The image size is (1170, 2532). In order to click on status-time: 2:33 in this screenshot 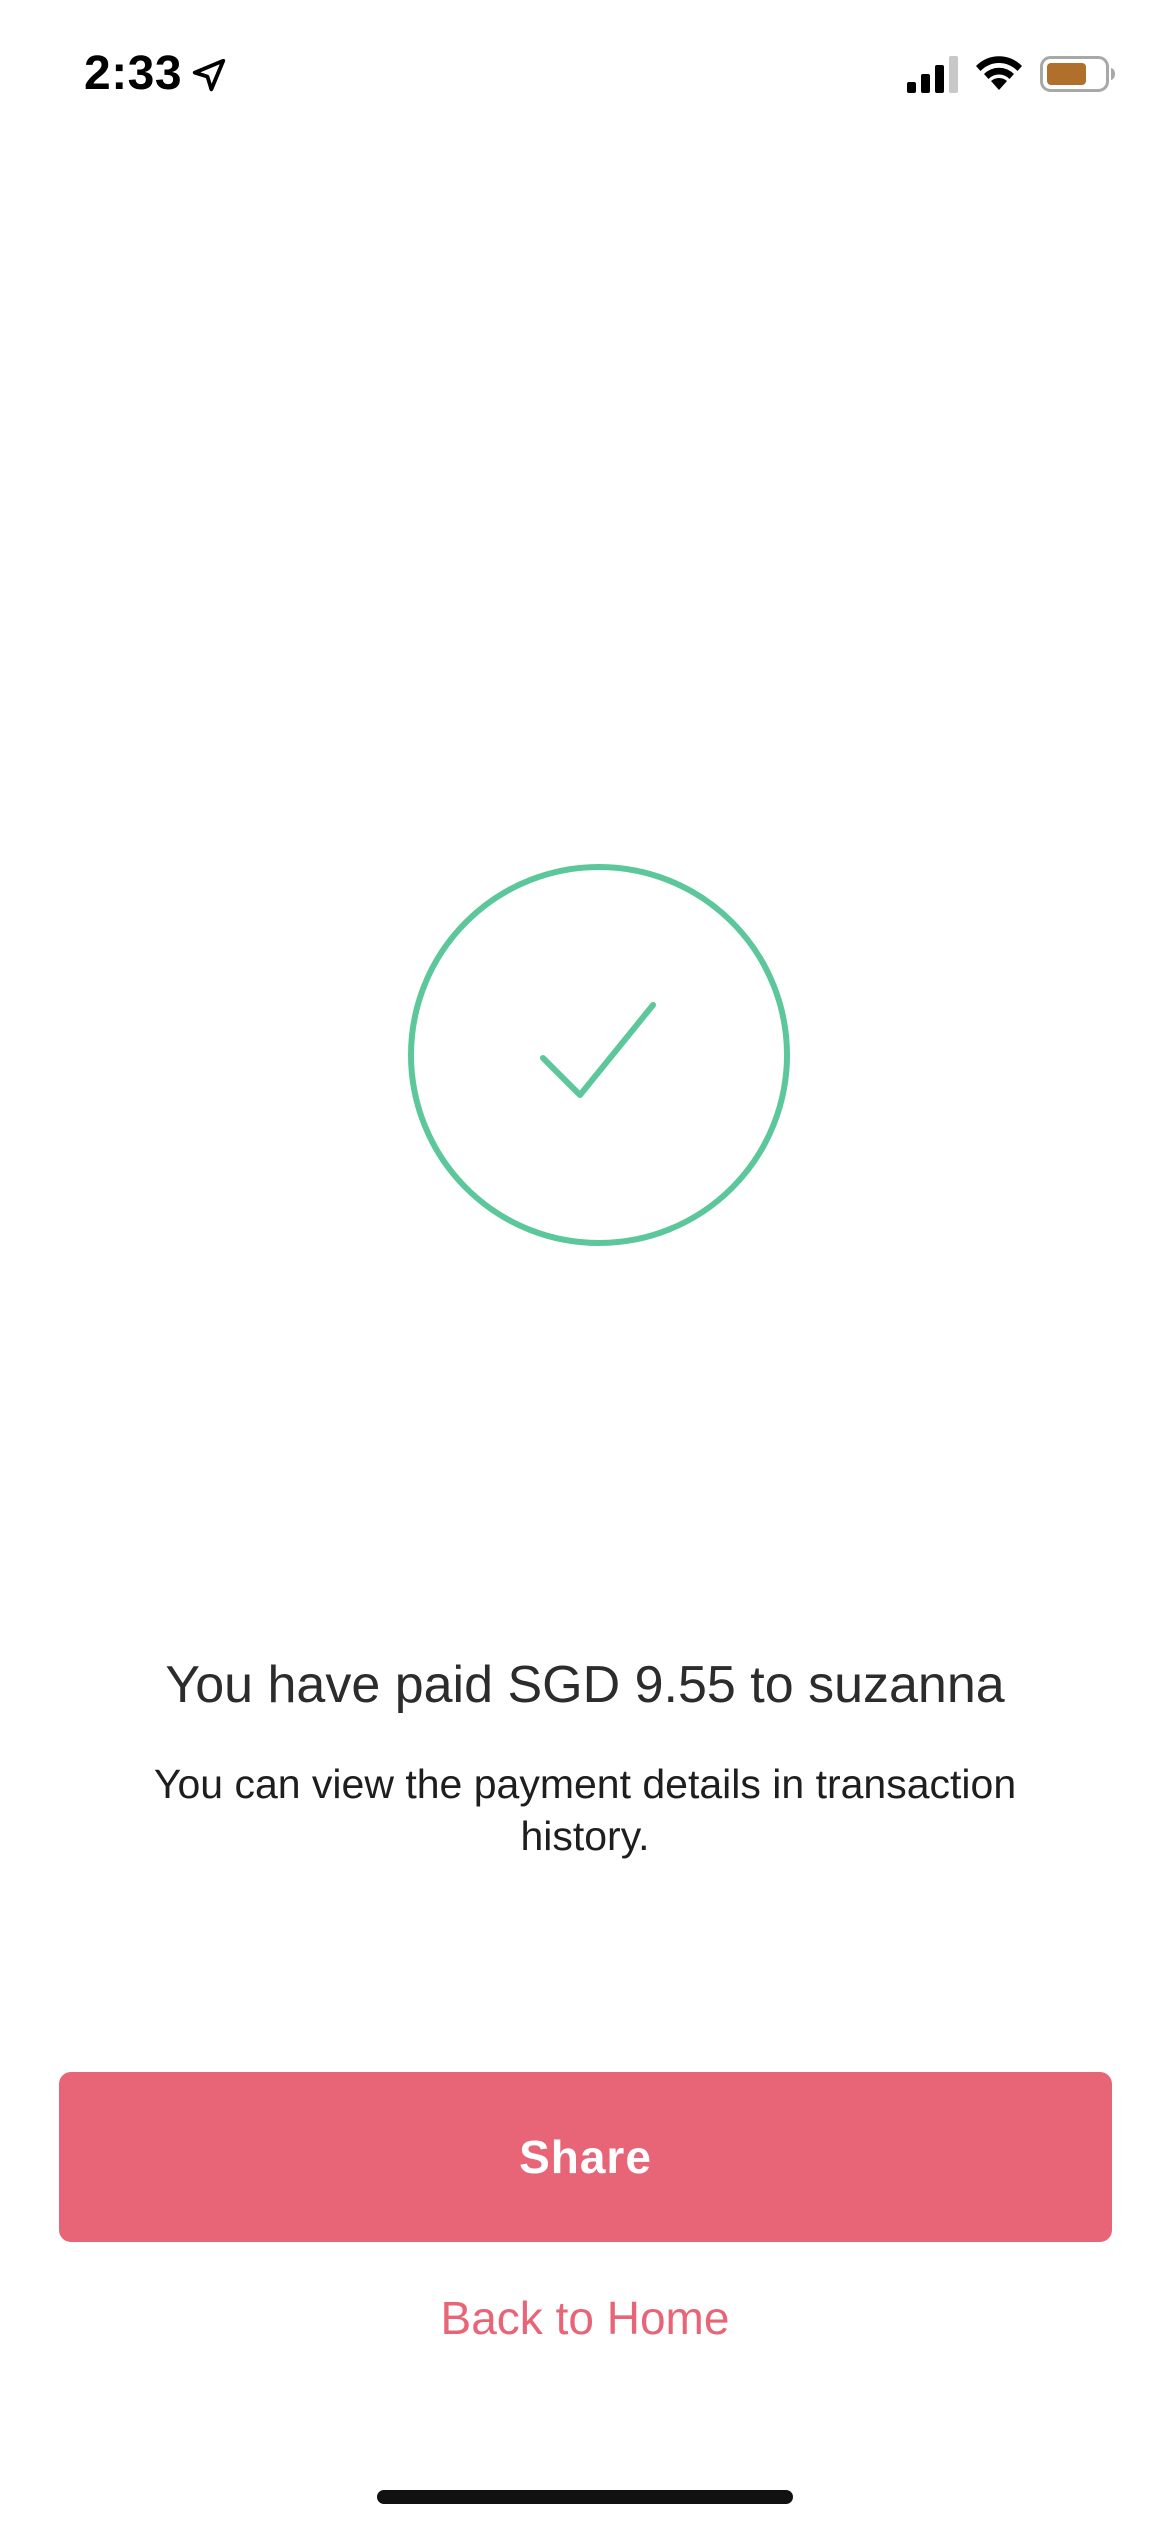, I will do `click(133, 73)`.